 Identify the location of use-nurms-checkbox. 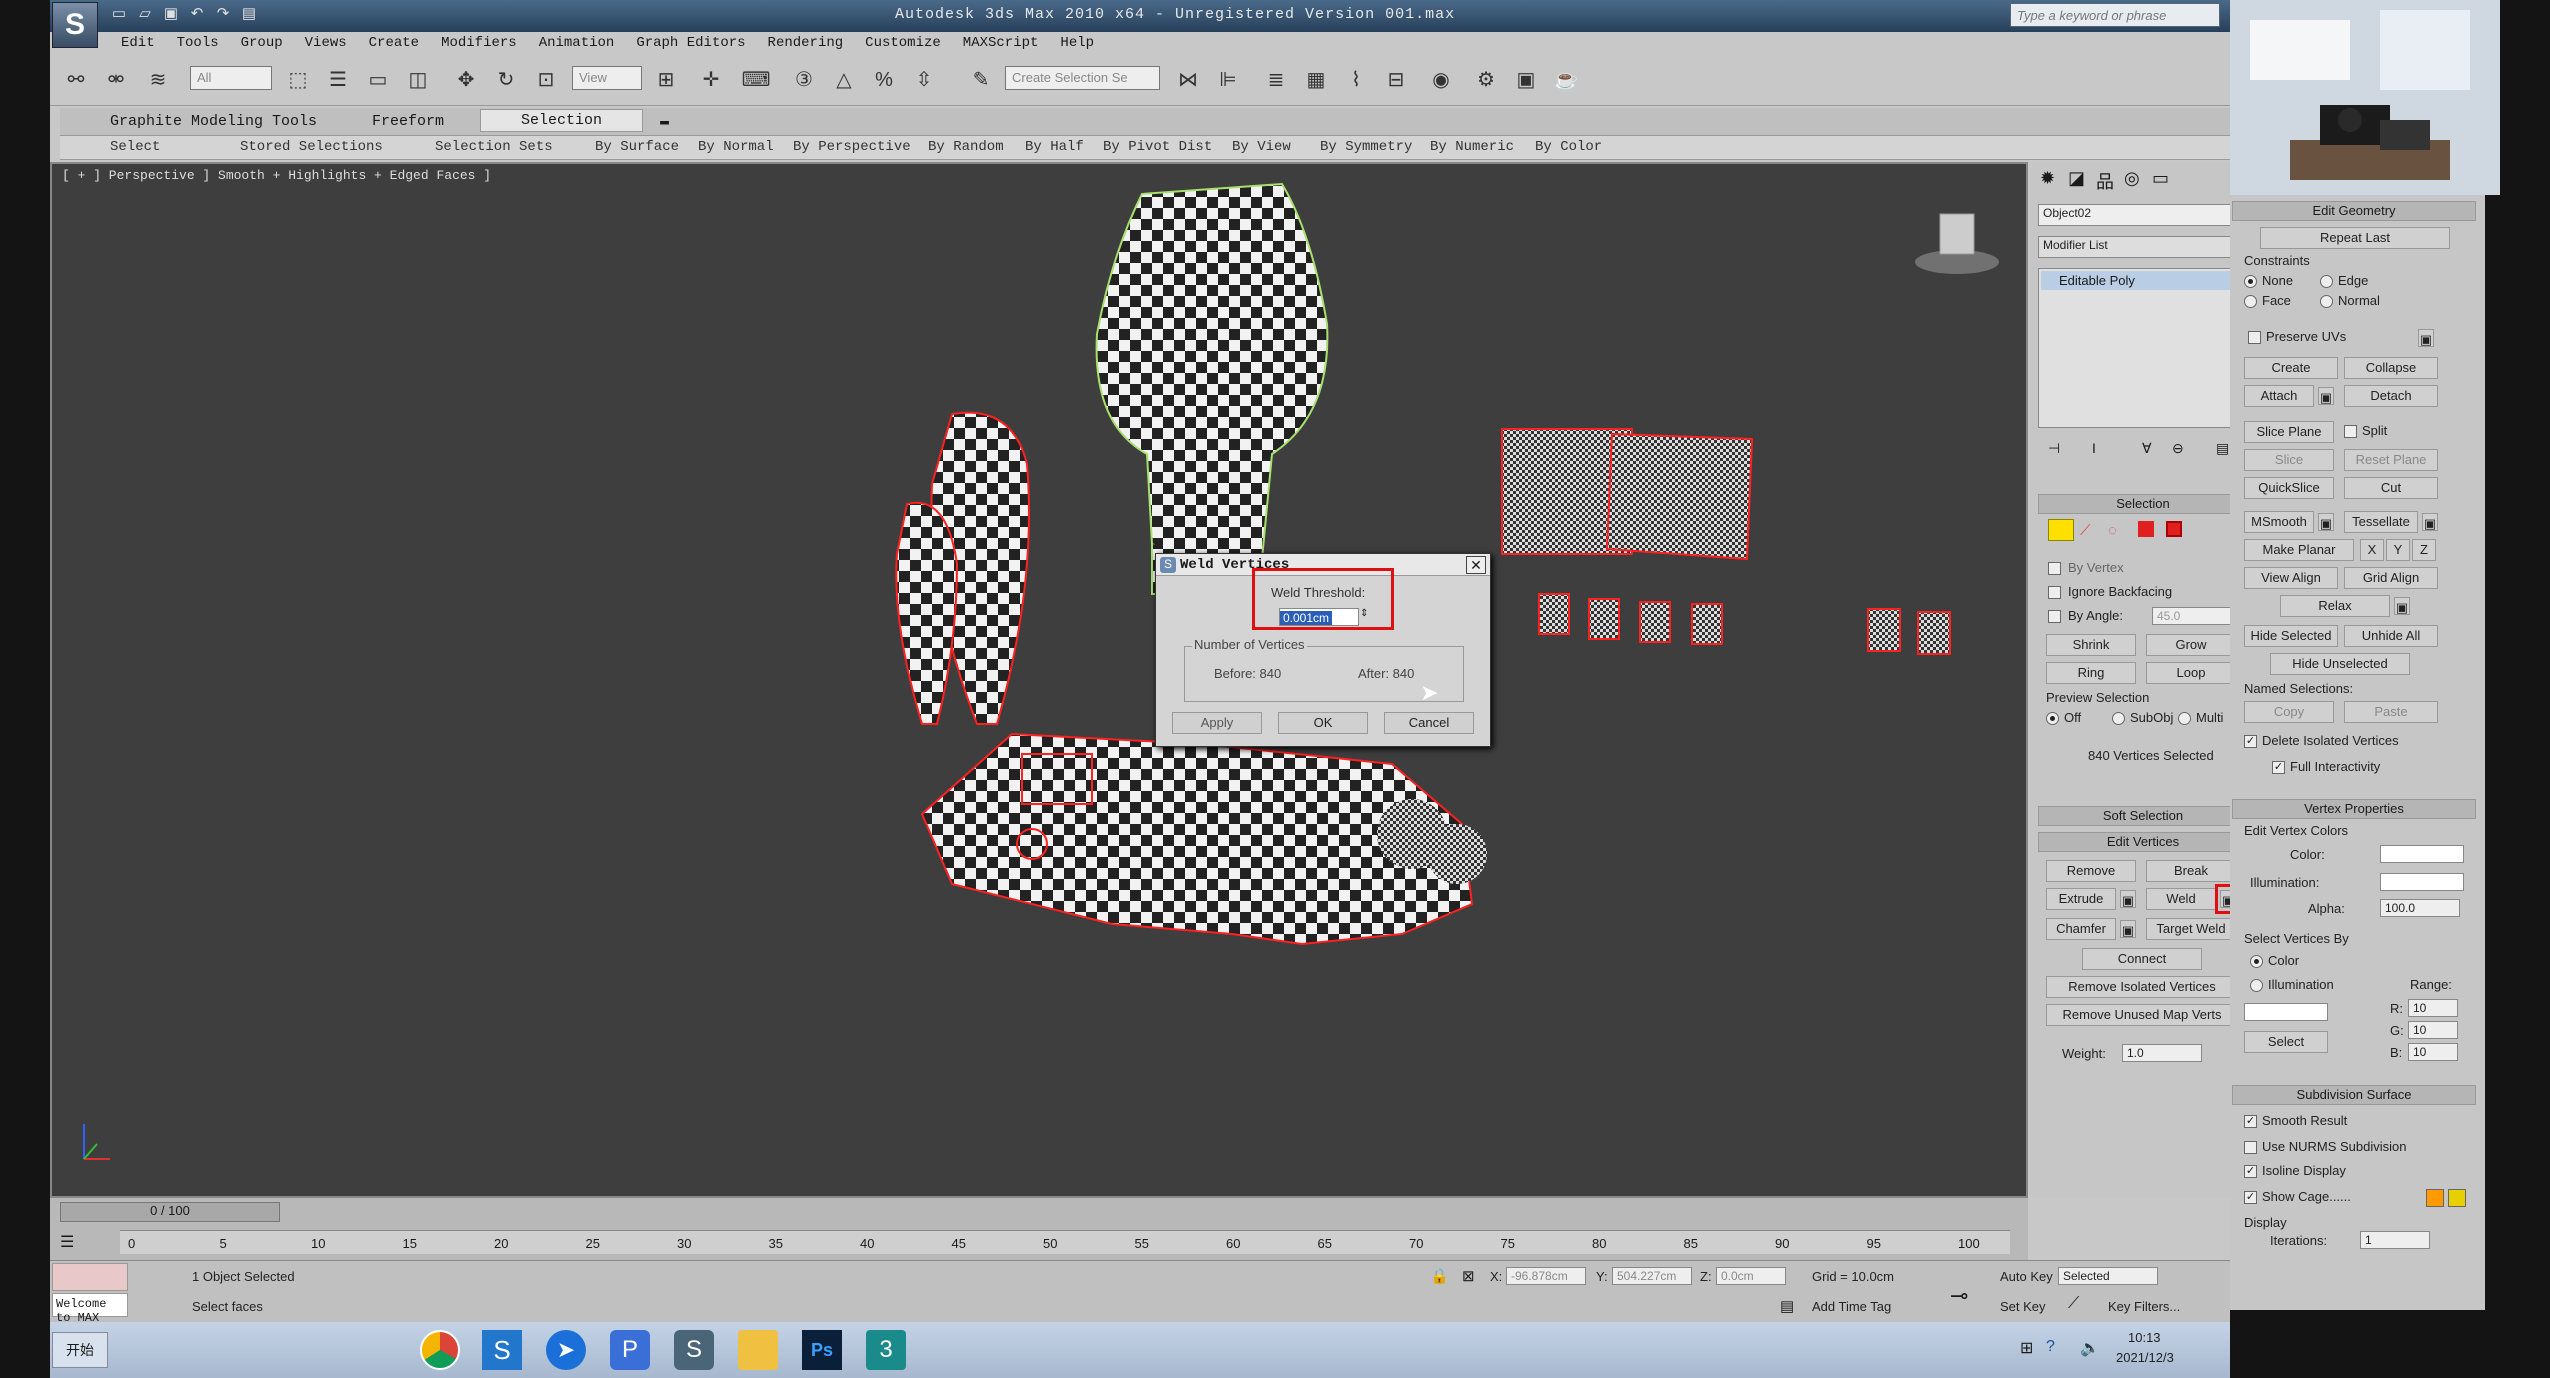
(2250, 1147).